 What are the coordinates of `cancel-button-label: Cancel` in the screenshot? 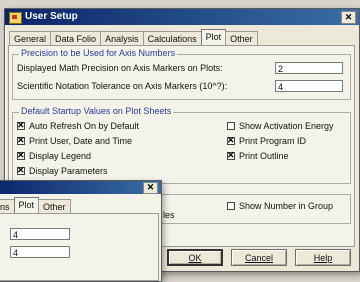 It's located at (258, 258).